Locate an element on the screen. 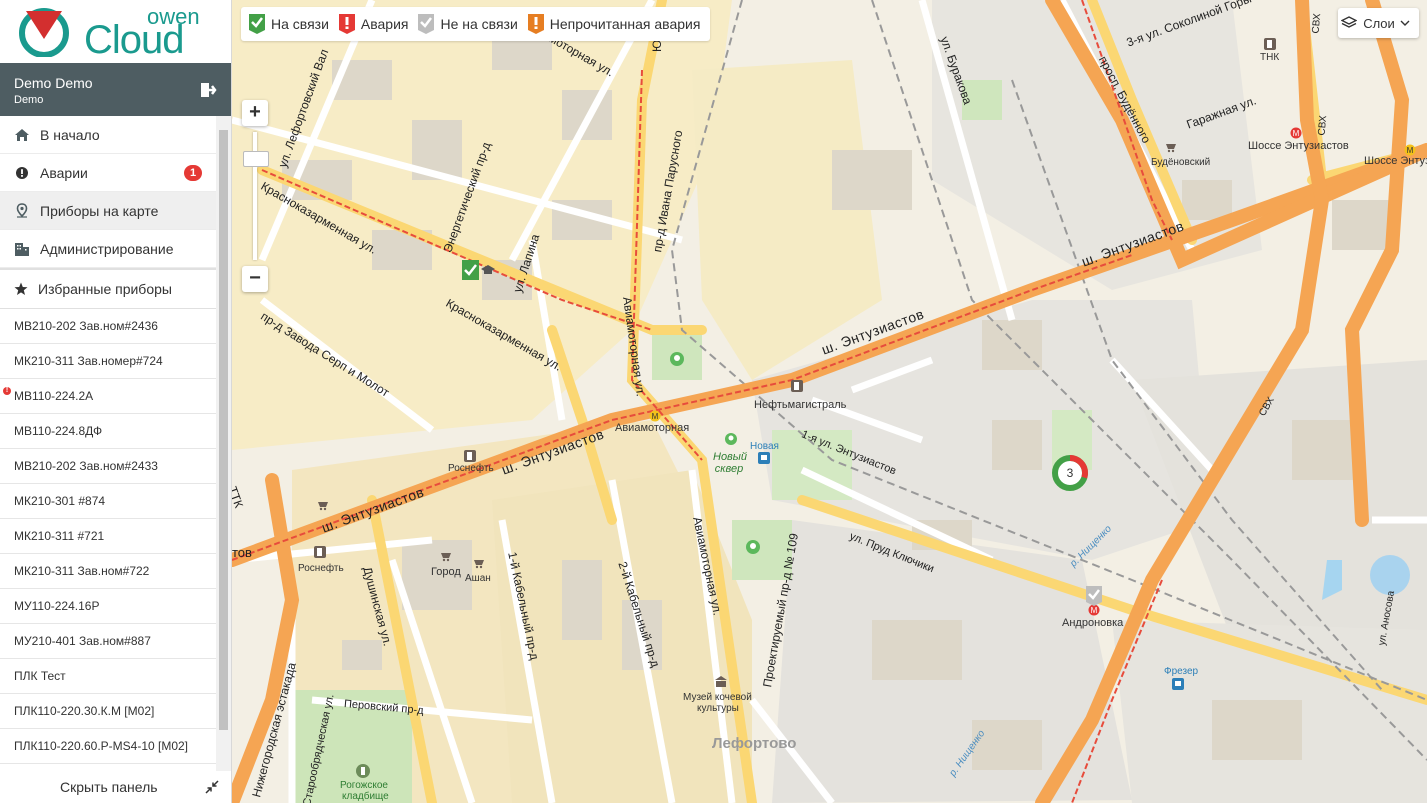 The height and width of the screenshot is (803, 1427). hide-panel-label: Скрыть панель is located at coordinates (109, 787).